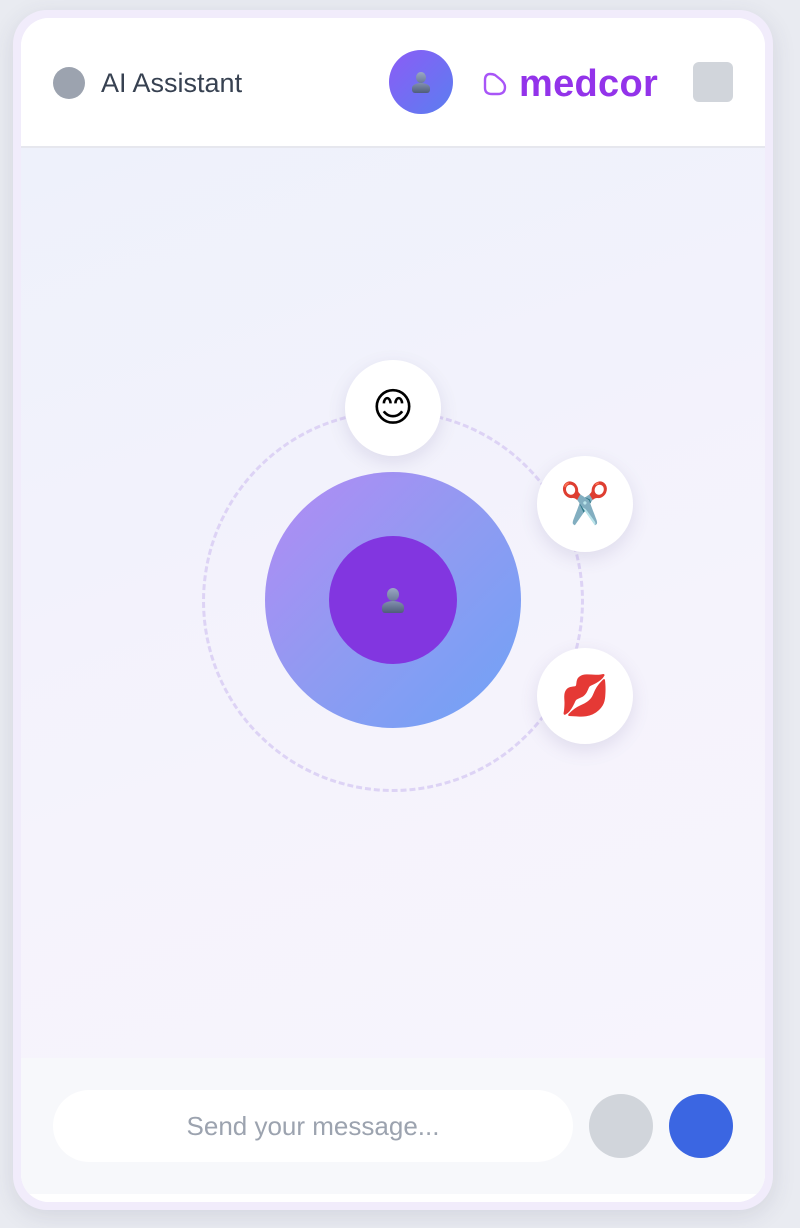  I want to click on status-indicator, so click(69, 83).